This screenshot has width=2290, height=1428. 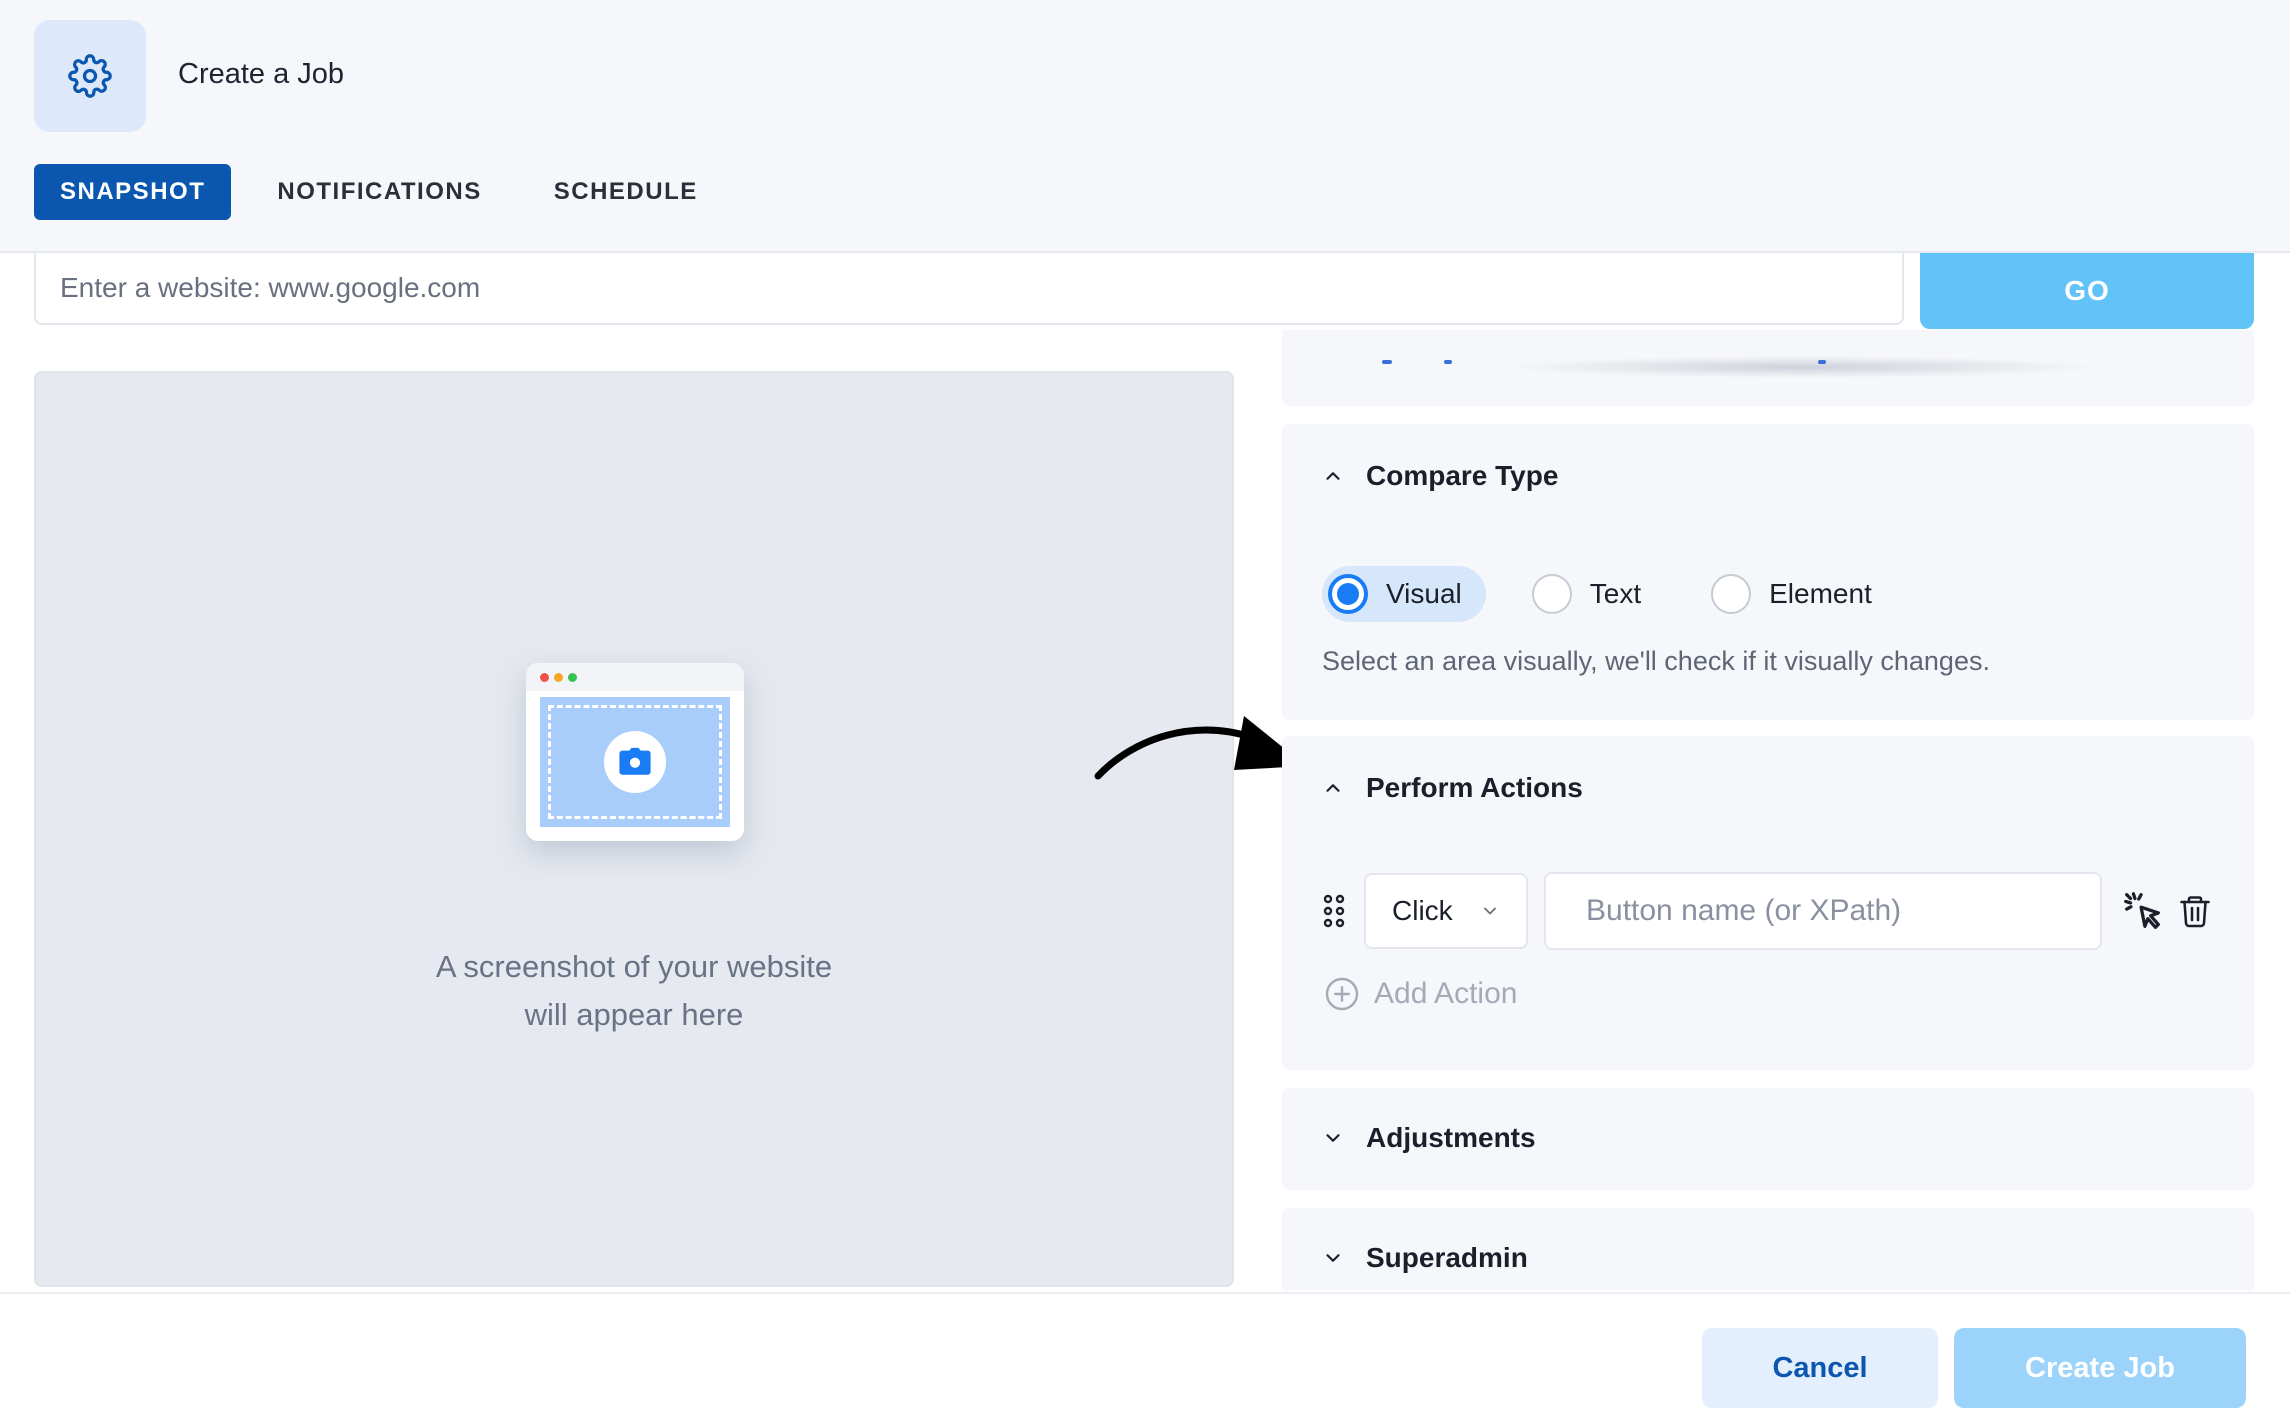 I want to click on cancel-button: Cancel, so click(x=1820, y=1368).